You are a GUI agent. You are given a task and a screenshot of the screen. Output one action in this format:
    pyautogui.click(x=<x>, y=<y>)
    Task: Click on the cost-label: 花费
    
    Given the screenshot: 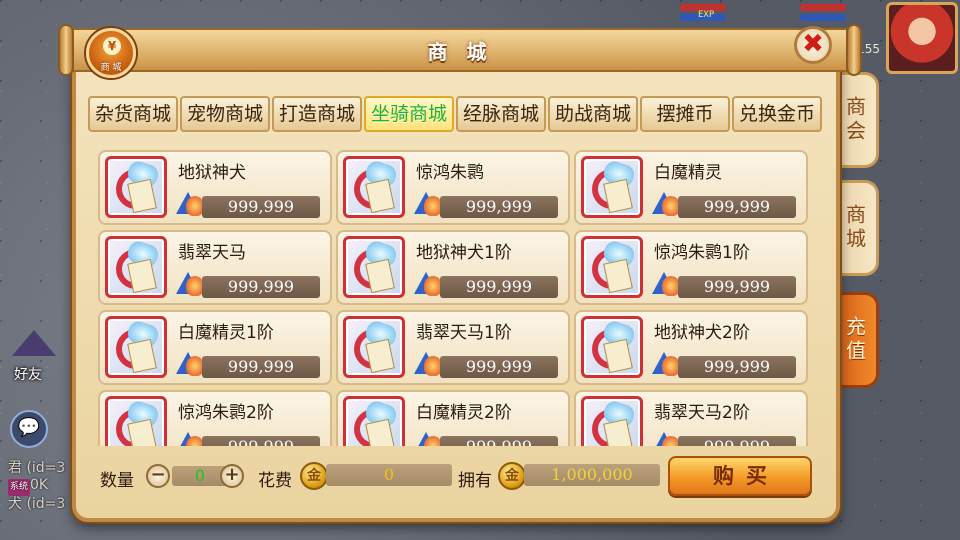 What is the action you would take?
    pyautogui.click(x=275, y=481)
    